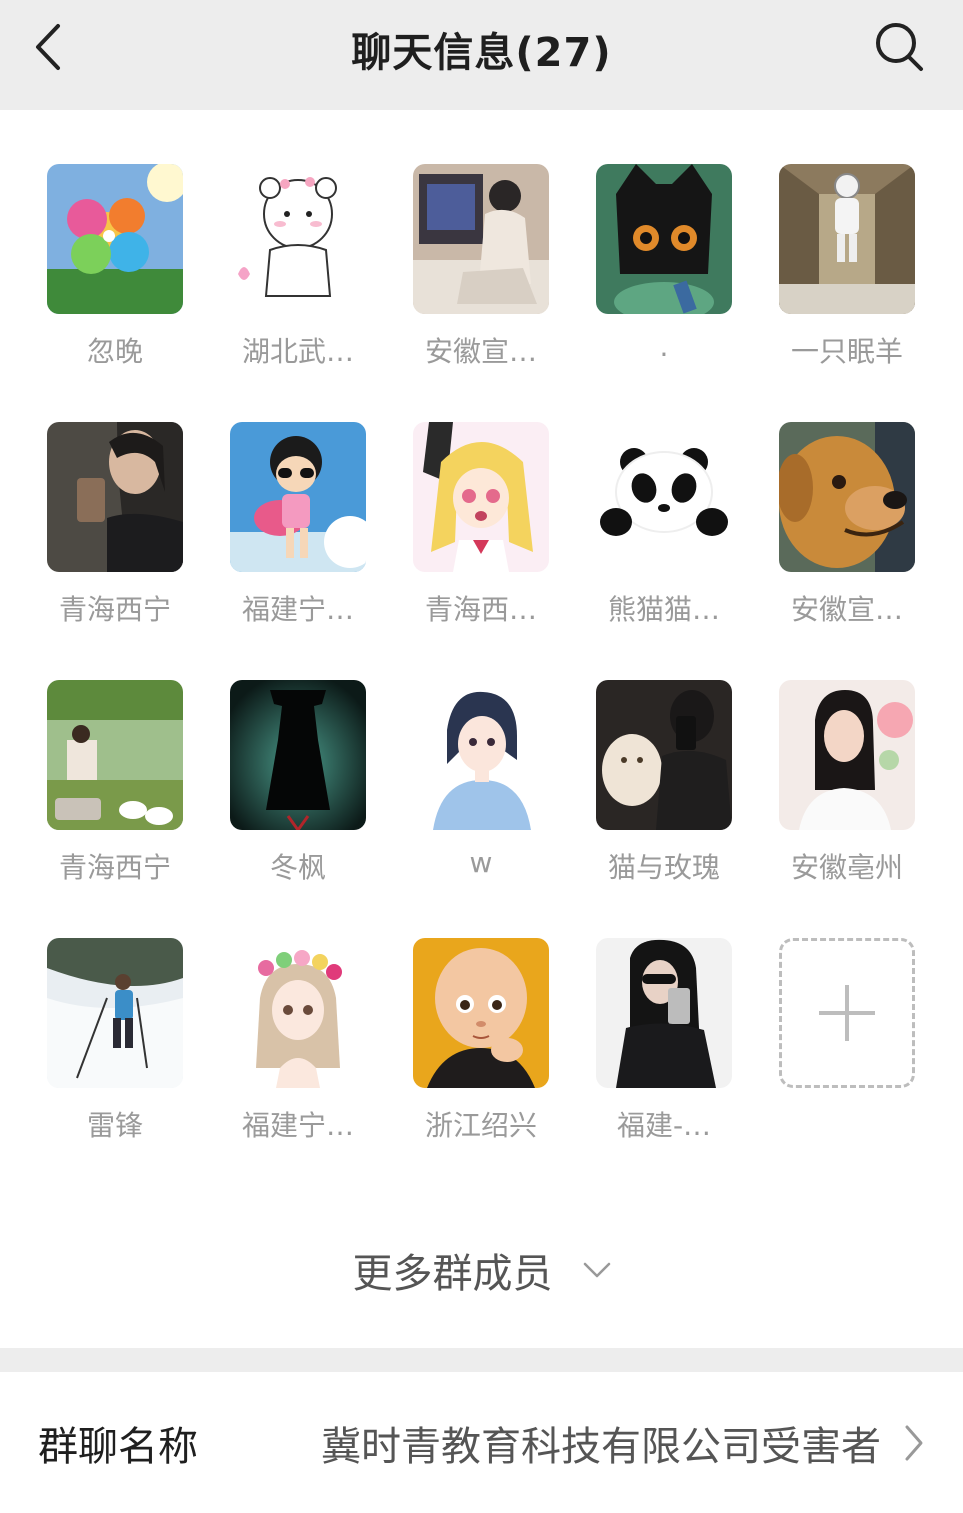  I want to click on chevron-down-icon, so click(596, 1270).